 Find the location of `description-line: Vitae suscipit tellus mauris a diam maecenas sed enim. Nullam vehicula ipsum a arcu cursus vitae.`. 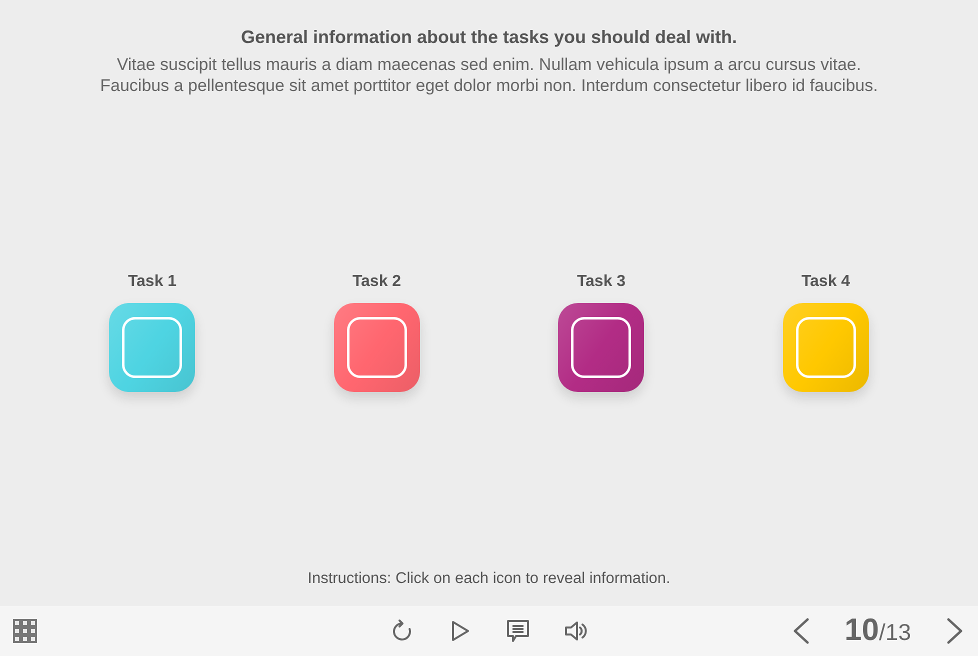

description-line: Vitae suscipit tellus mauris a diam maecenas sed enim. Nullam vehicula ipsum a arcu cursus vitae. is located at coordinates (489, 64).